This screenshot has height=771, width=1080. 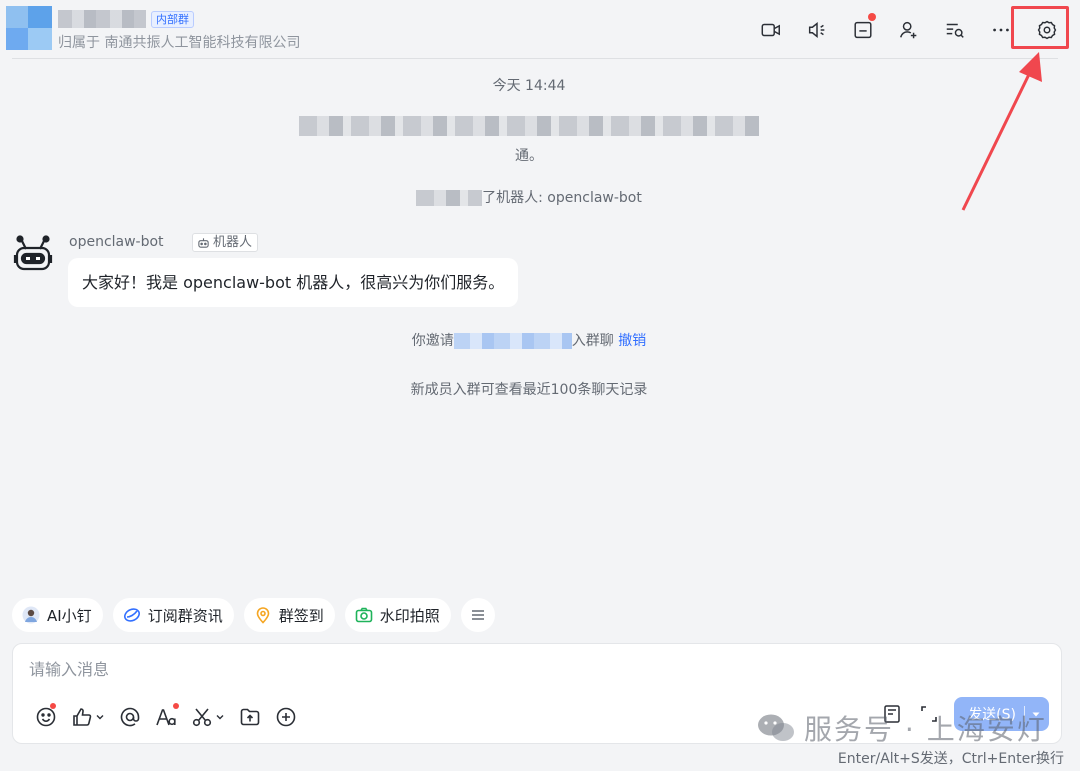 I want to click on subscribe-icon, so click(x=131, y=615).